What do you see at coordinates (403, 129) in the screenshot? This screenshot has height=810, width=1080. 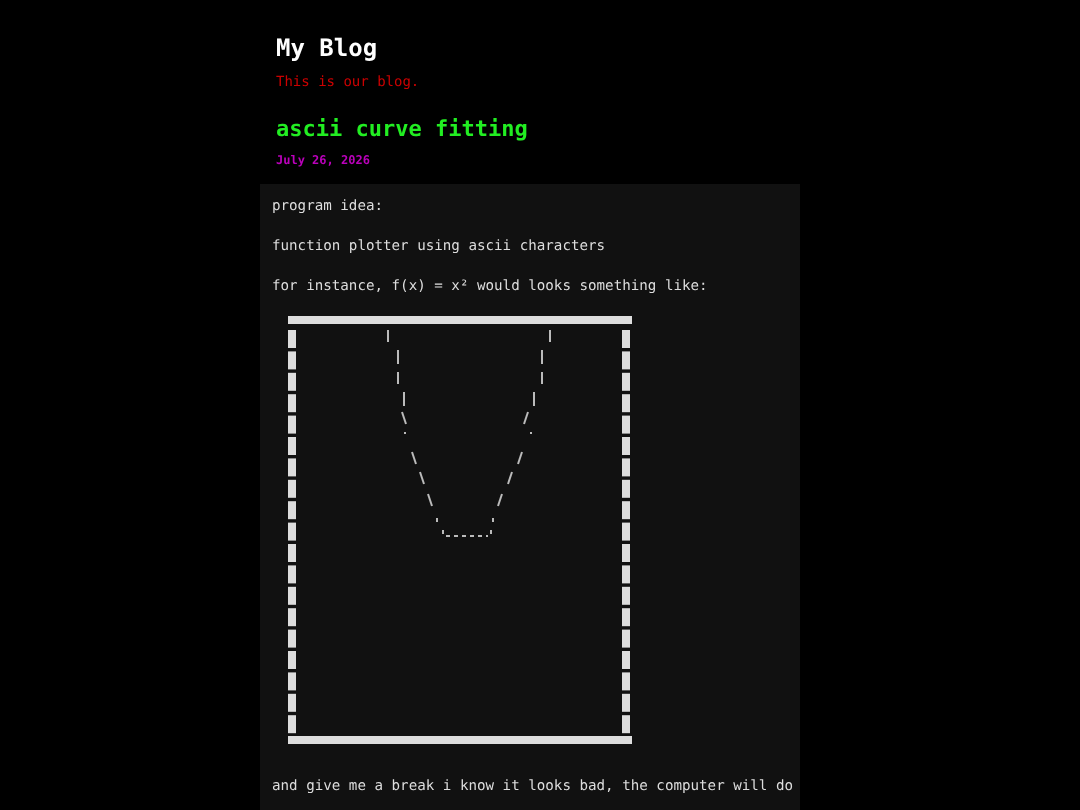 I see `post-title: ascii curve fitting` at bounding box center [403, 129].